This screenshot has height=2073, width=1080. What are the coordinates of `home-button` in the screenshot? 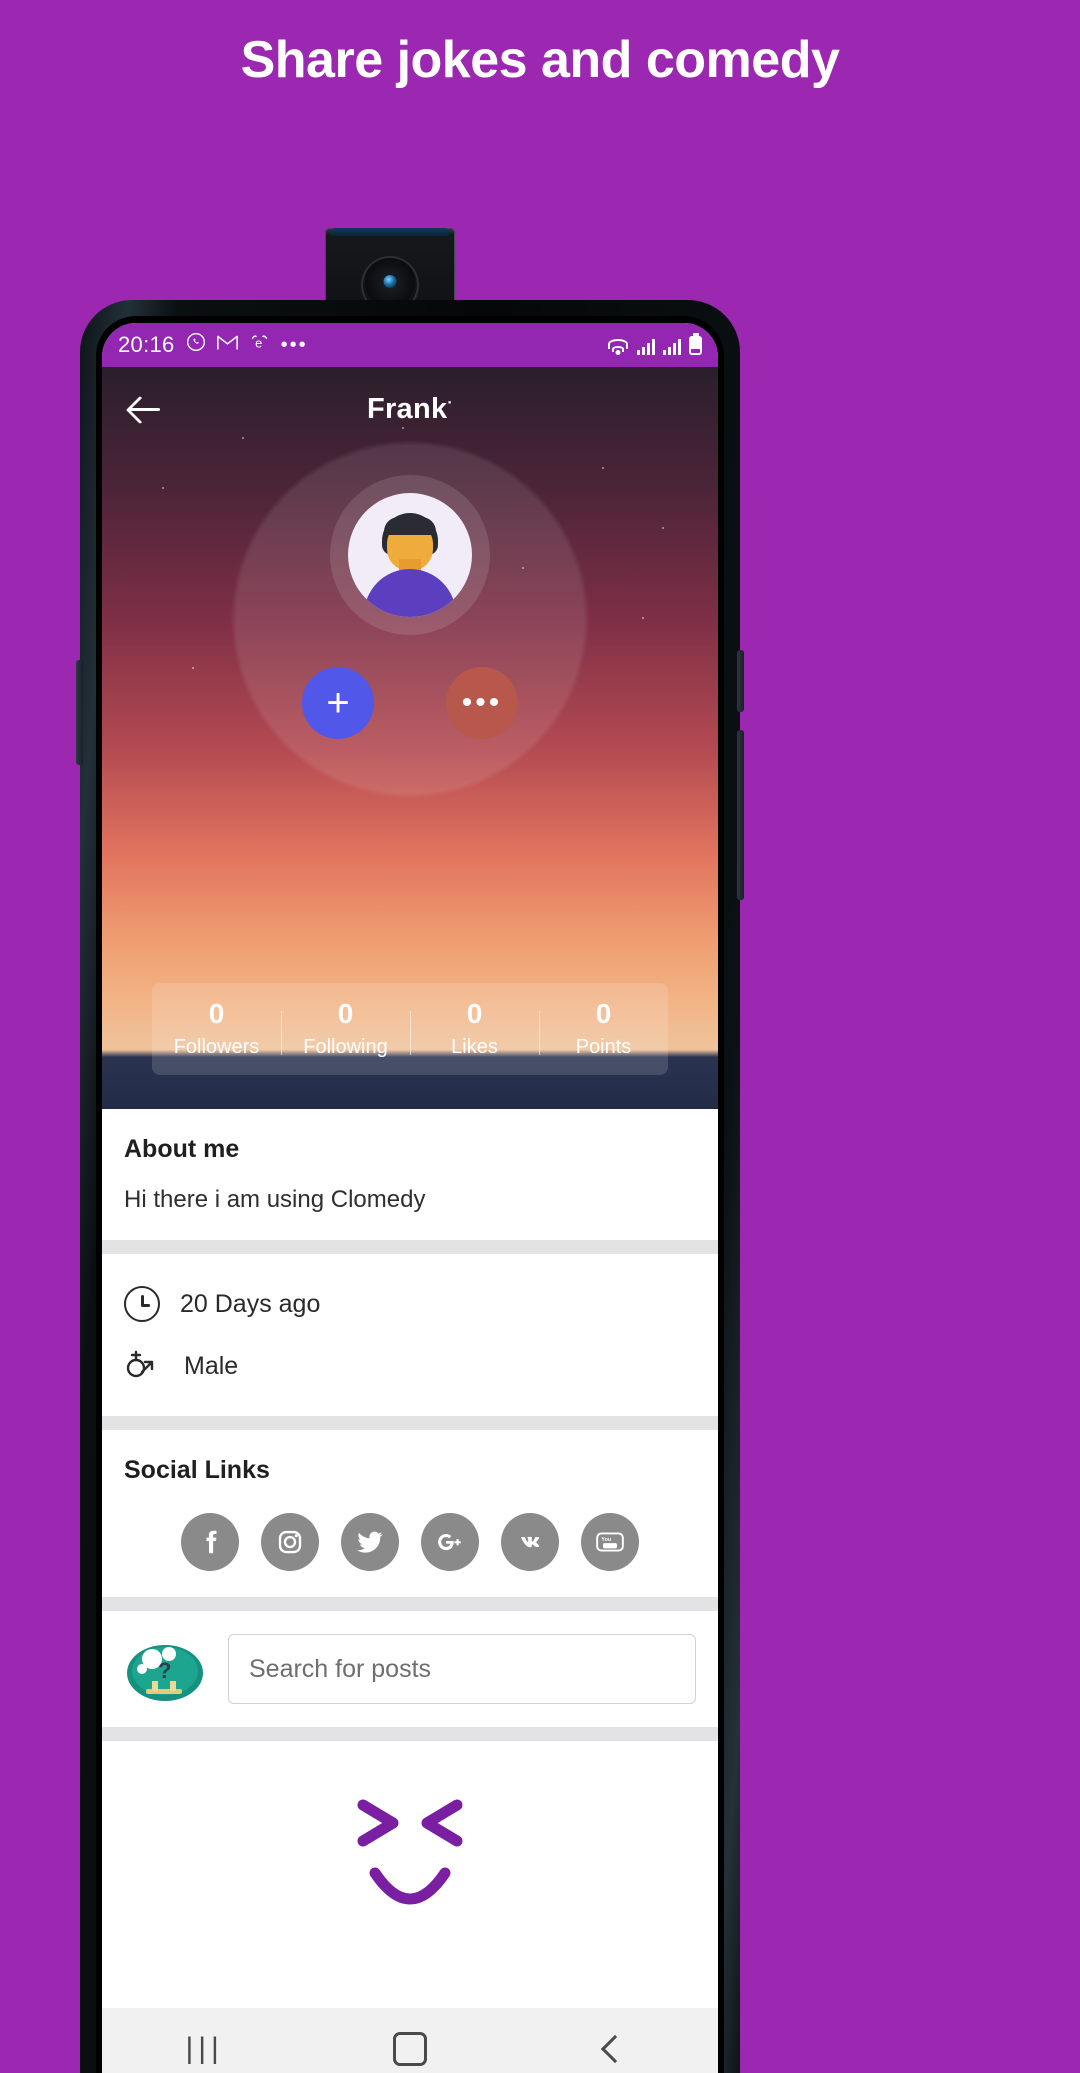 It's located at (409, 2049).